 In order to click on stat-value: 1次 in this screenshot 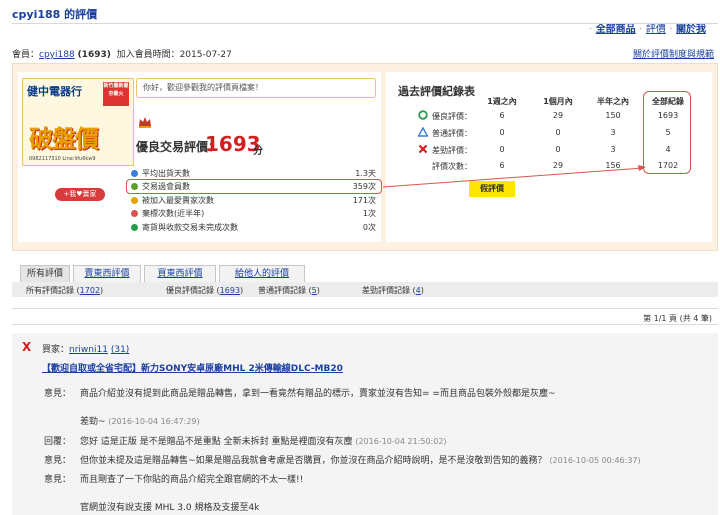, I will do `click(369, 213)`.